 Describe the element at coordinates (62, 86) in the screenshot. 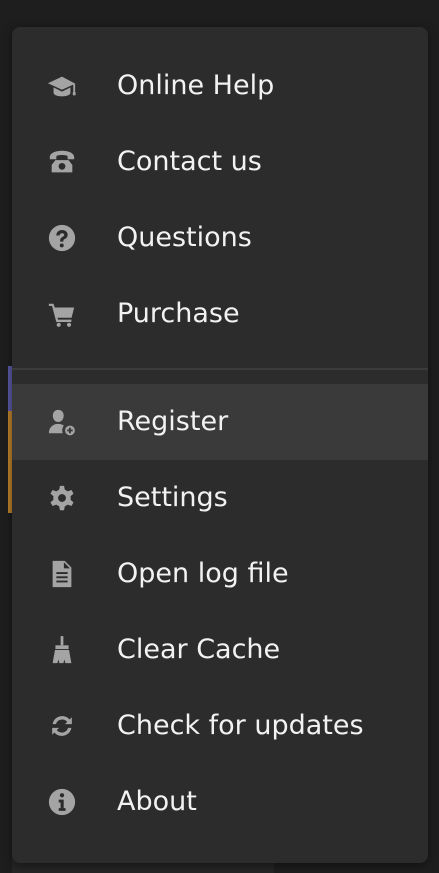

I see `graduation-cap-icon` at that location.